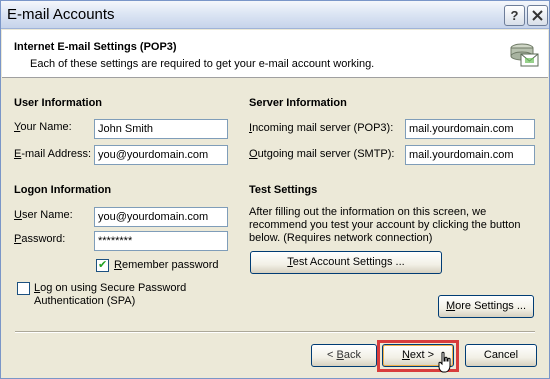  What do you see at coordinates (275, 15) in the screenshot?
I see `title-bar: E-mail Accounts ?` at bounding box center [275, 15].